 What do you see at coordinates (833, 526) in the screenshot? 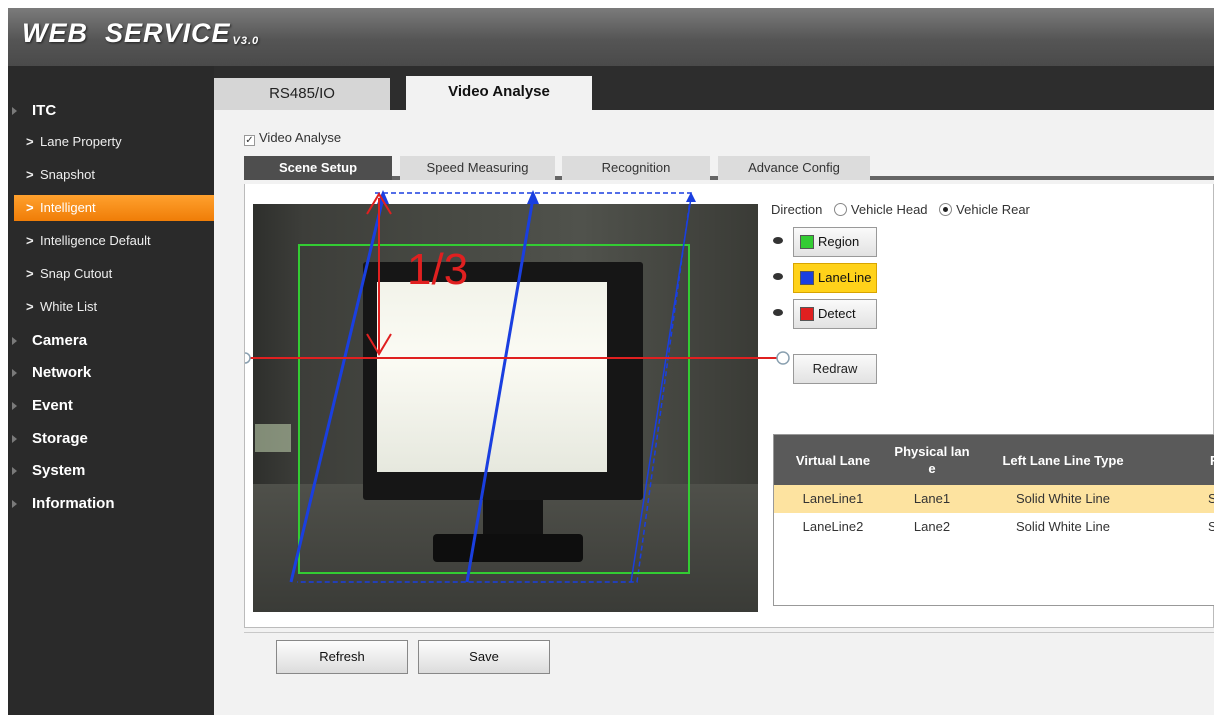
I see `table-cell: LaneLine2` at bounding box center [833, 526].